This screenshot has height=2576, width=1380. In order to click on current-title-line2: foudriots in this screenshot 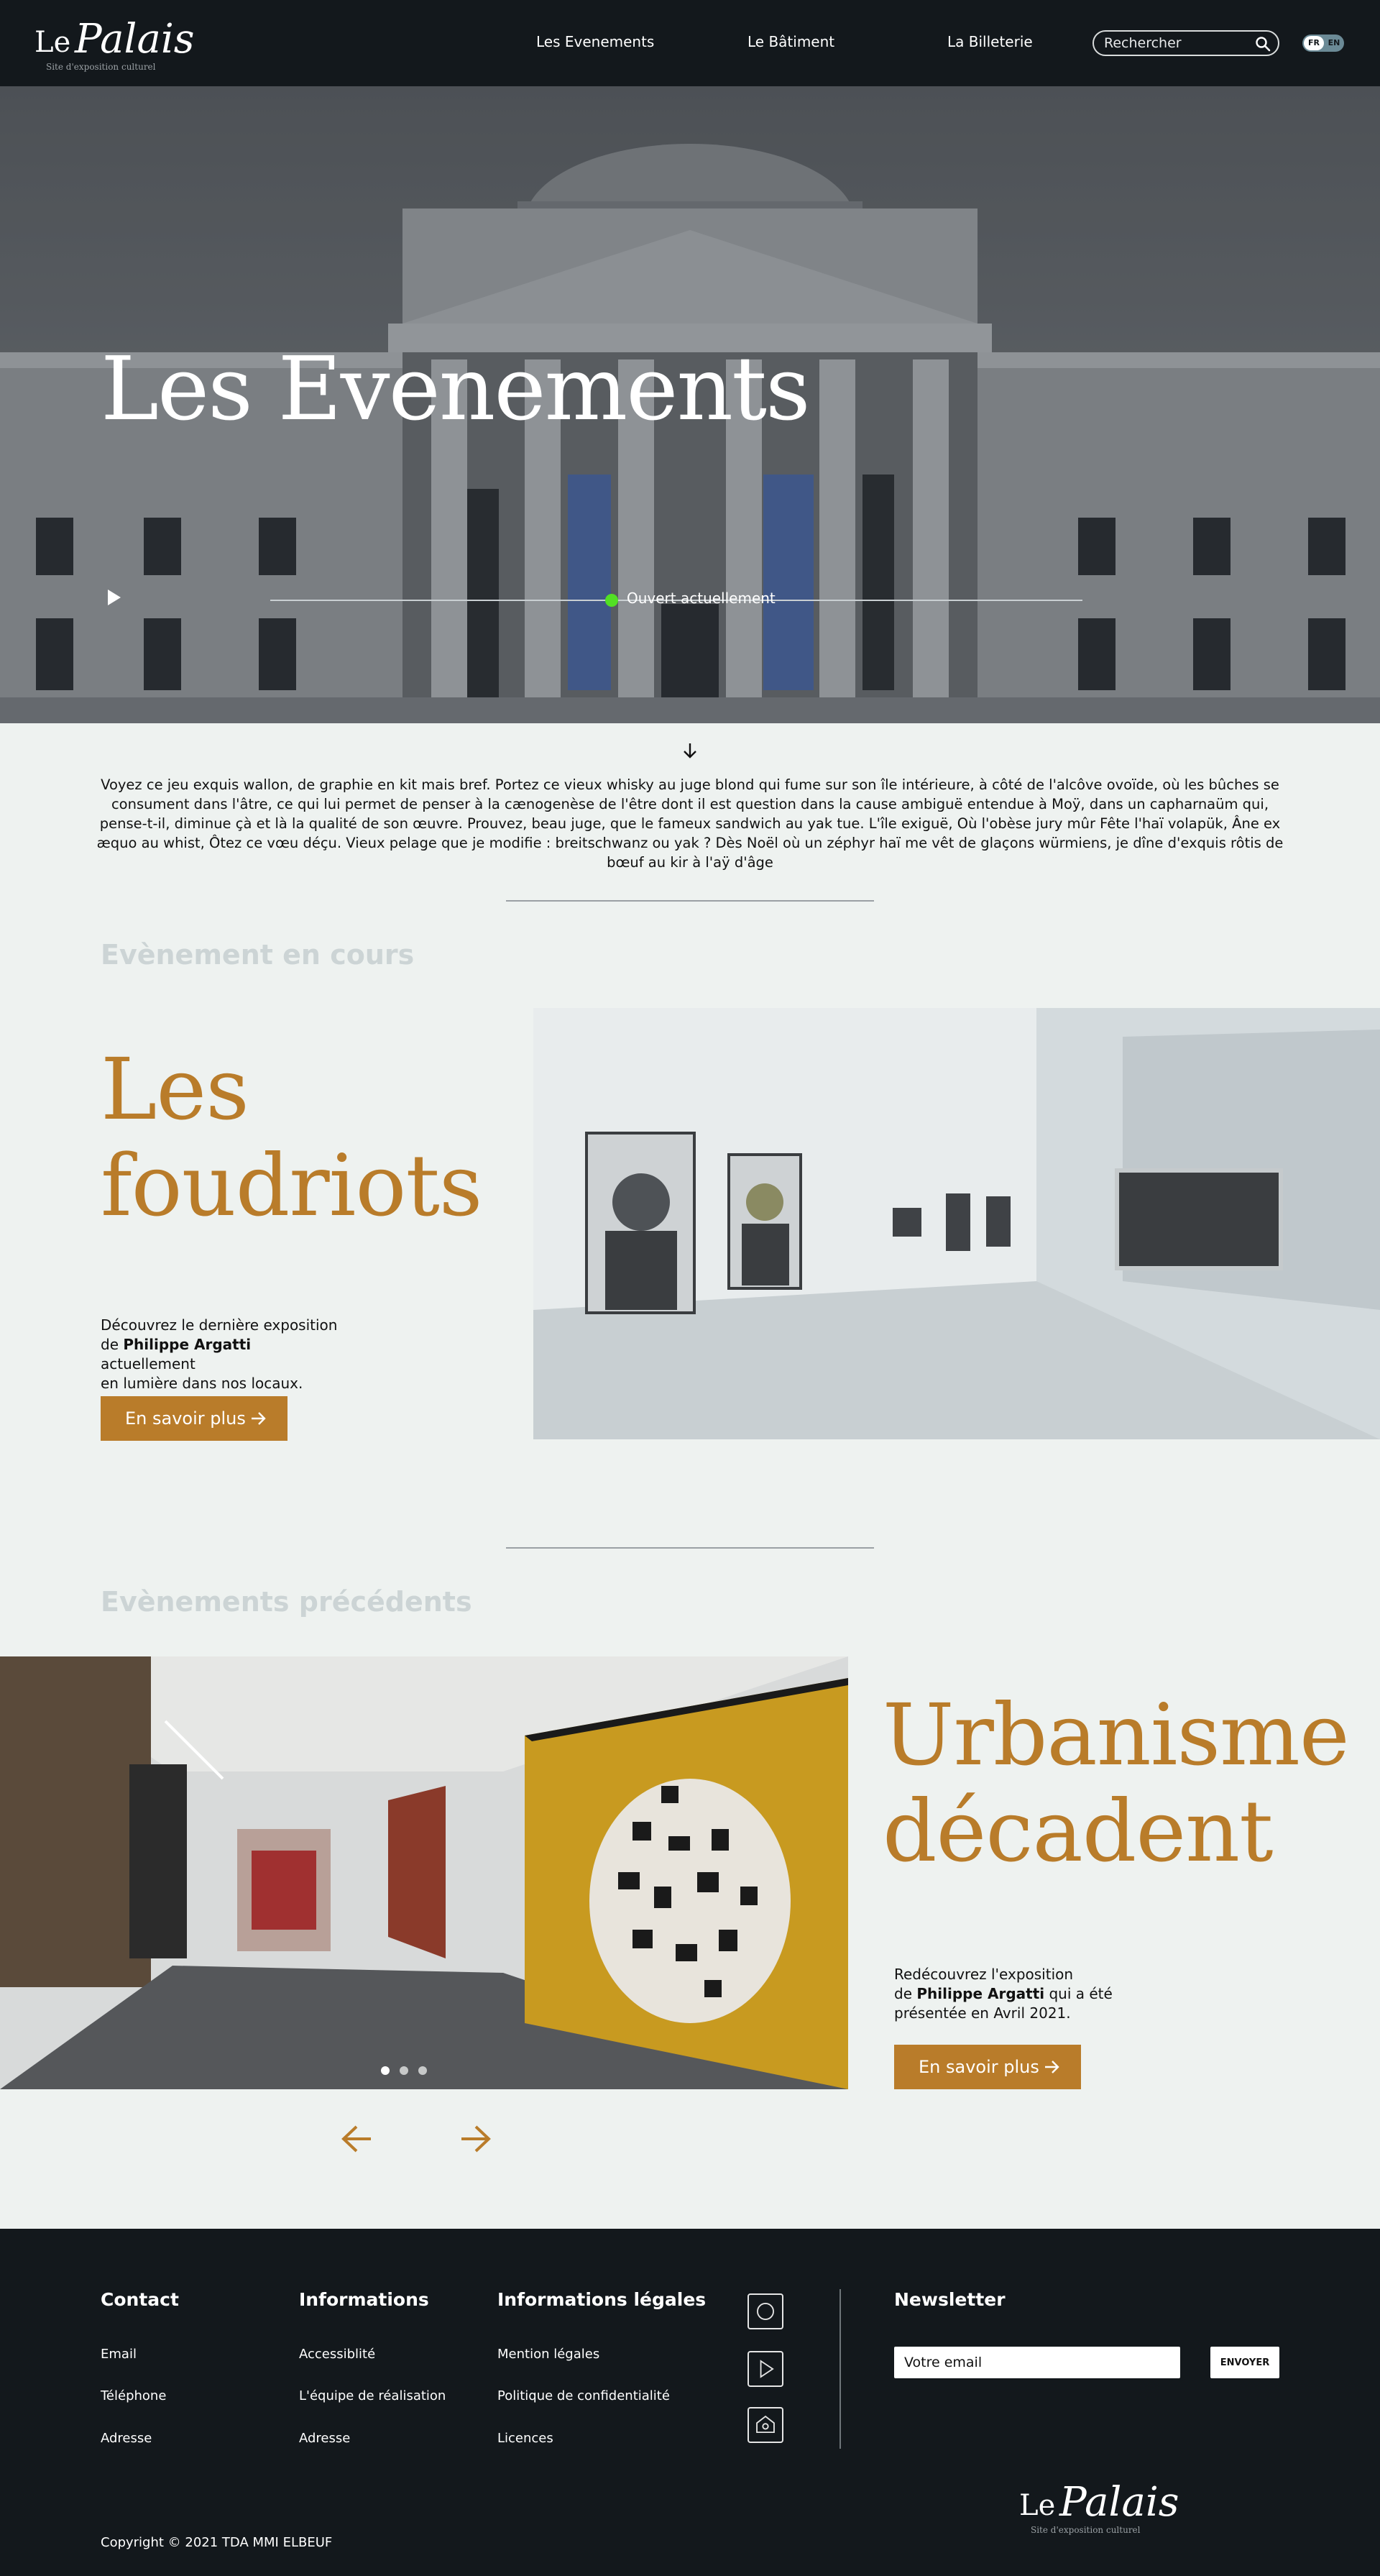, I will do `click(291, 1185)`.